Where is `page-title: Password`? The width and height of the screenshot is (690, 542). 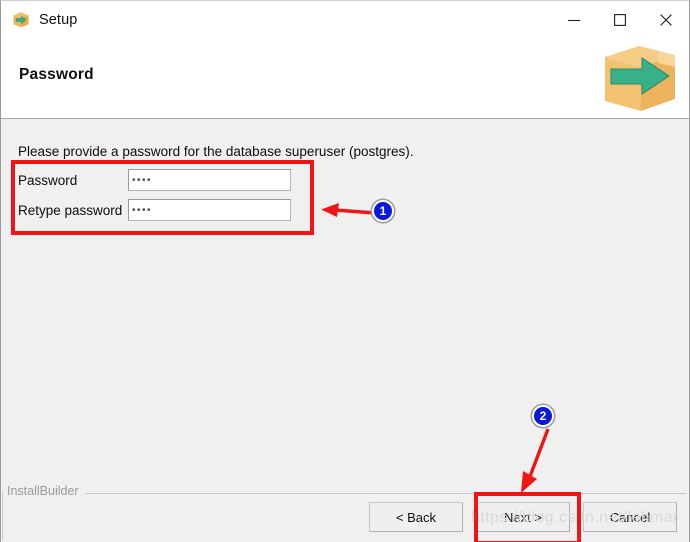 page-title: Password is located at coordinates (56, 74).